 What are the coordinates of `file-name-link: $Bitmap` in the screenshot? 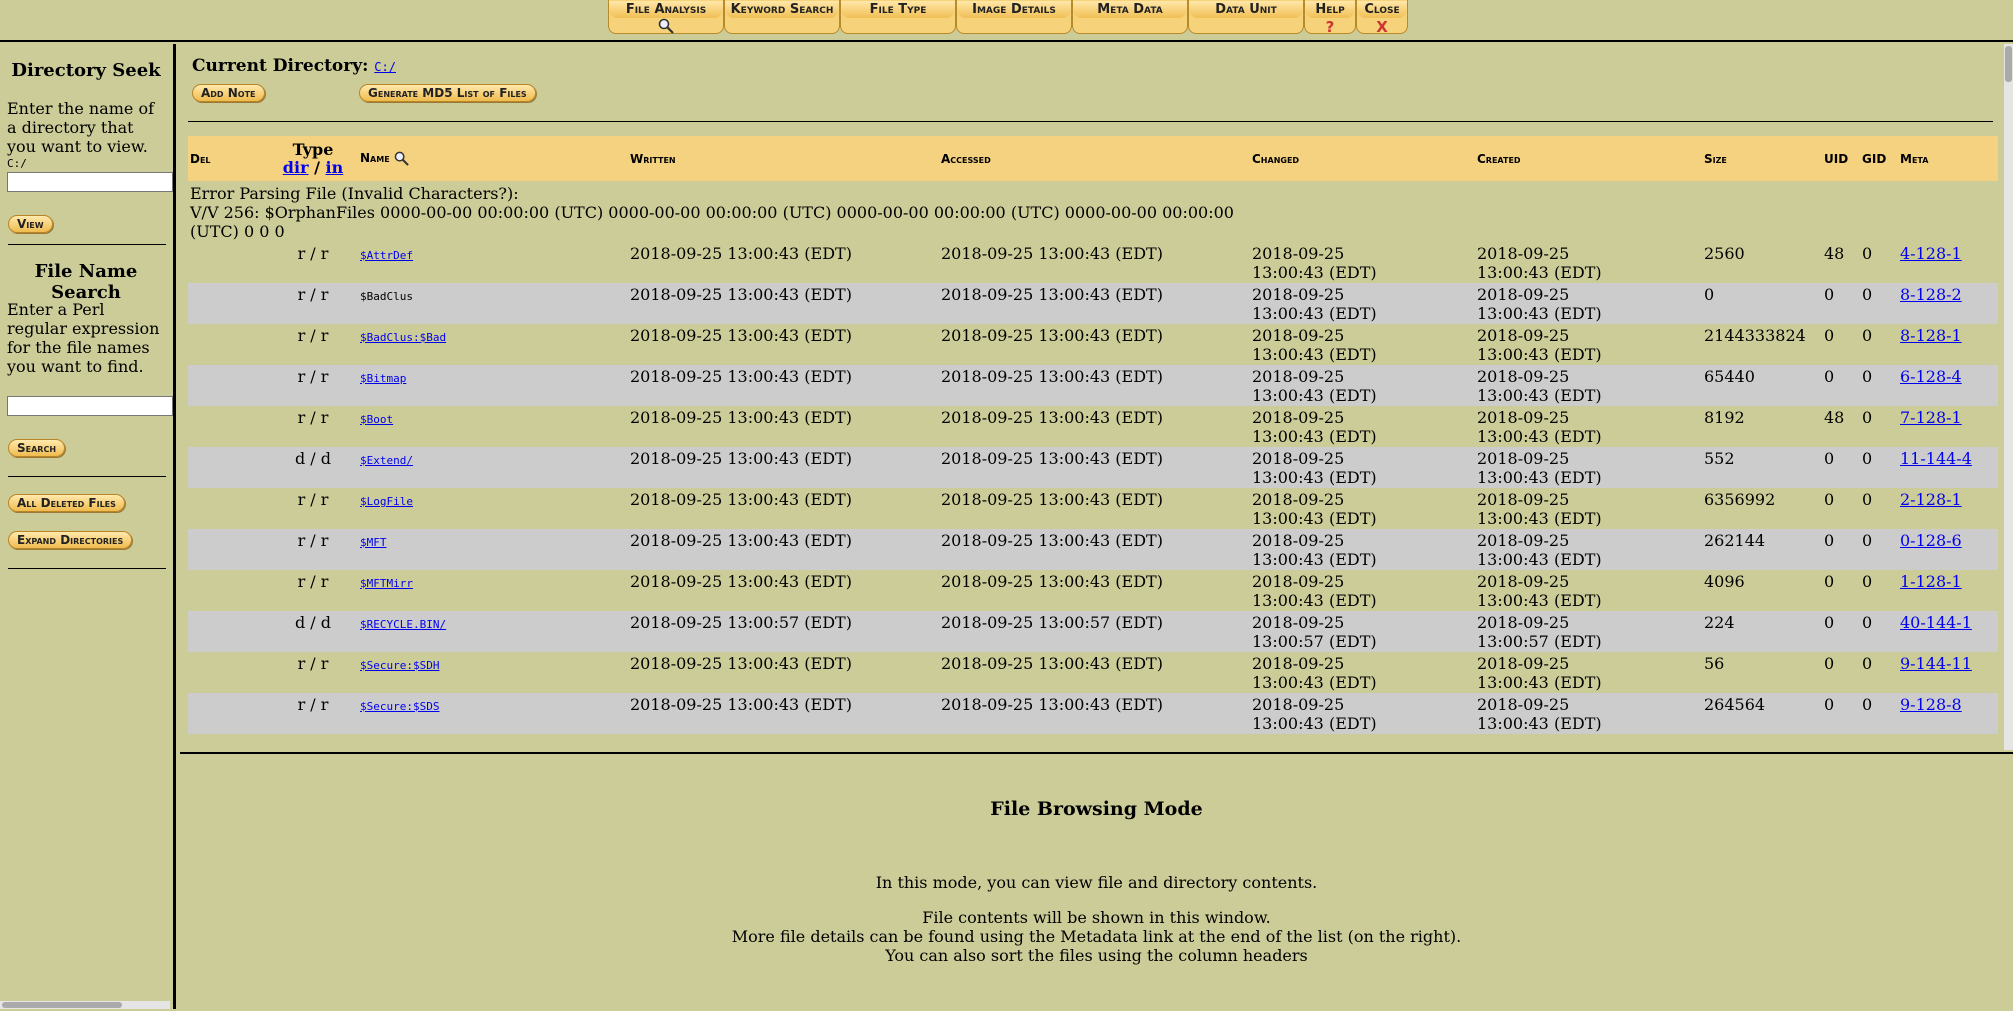 It's located at (383, 378).